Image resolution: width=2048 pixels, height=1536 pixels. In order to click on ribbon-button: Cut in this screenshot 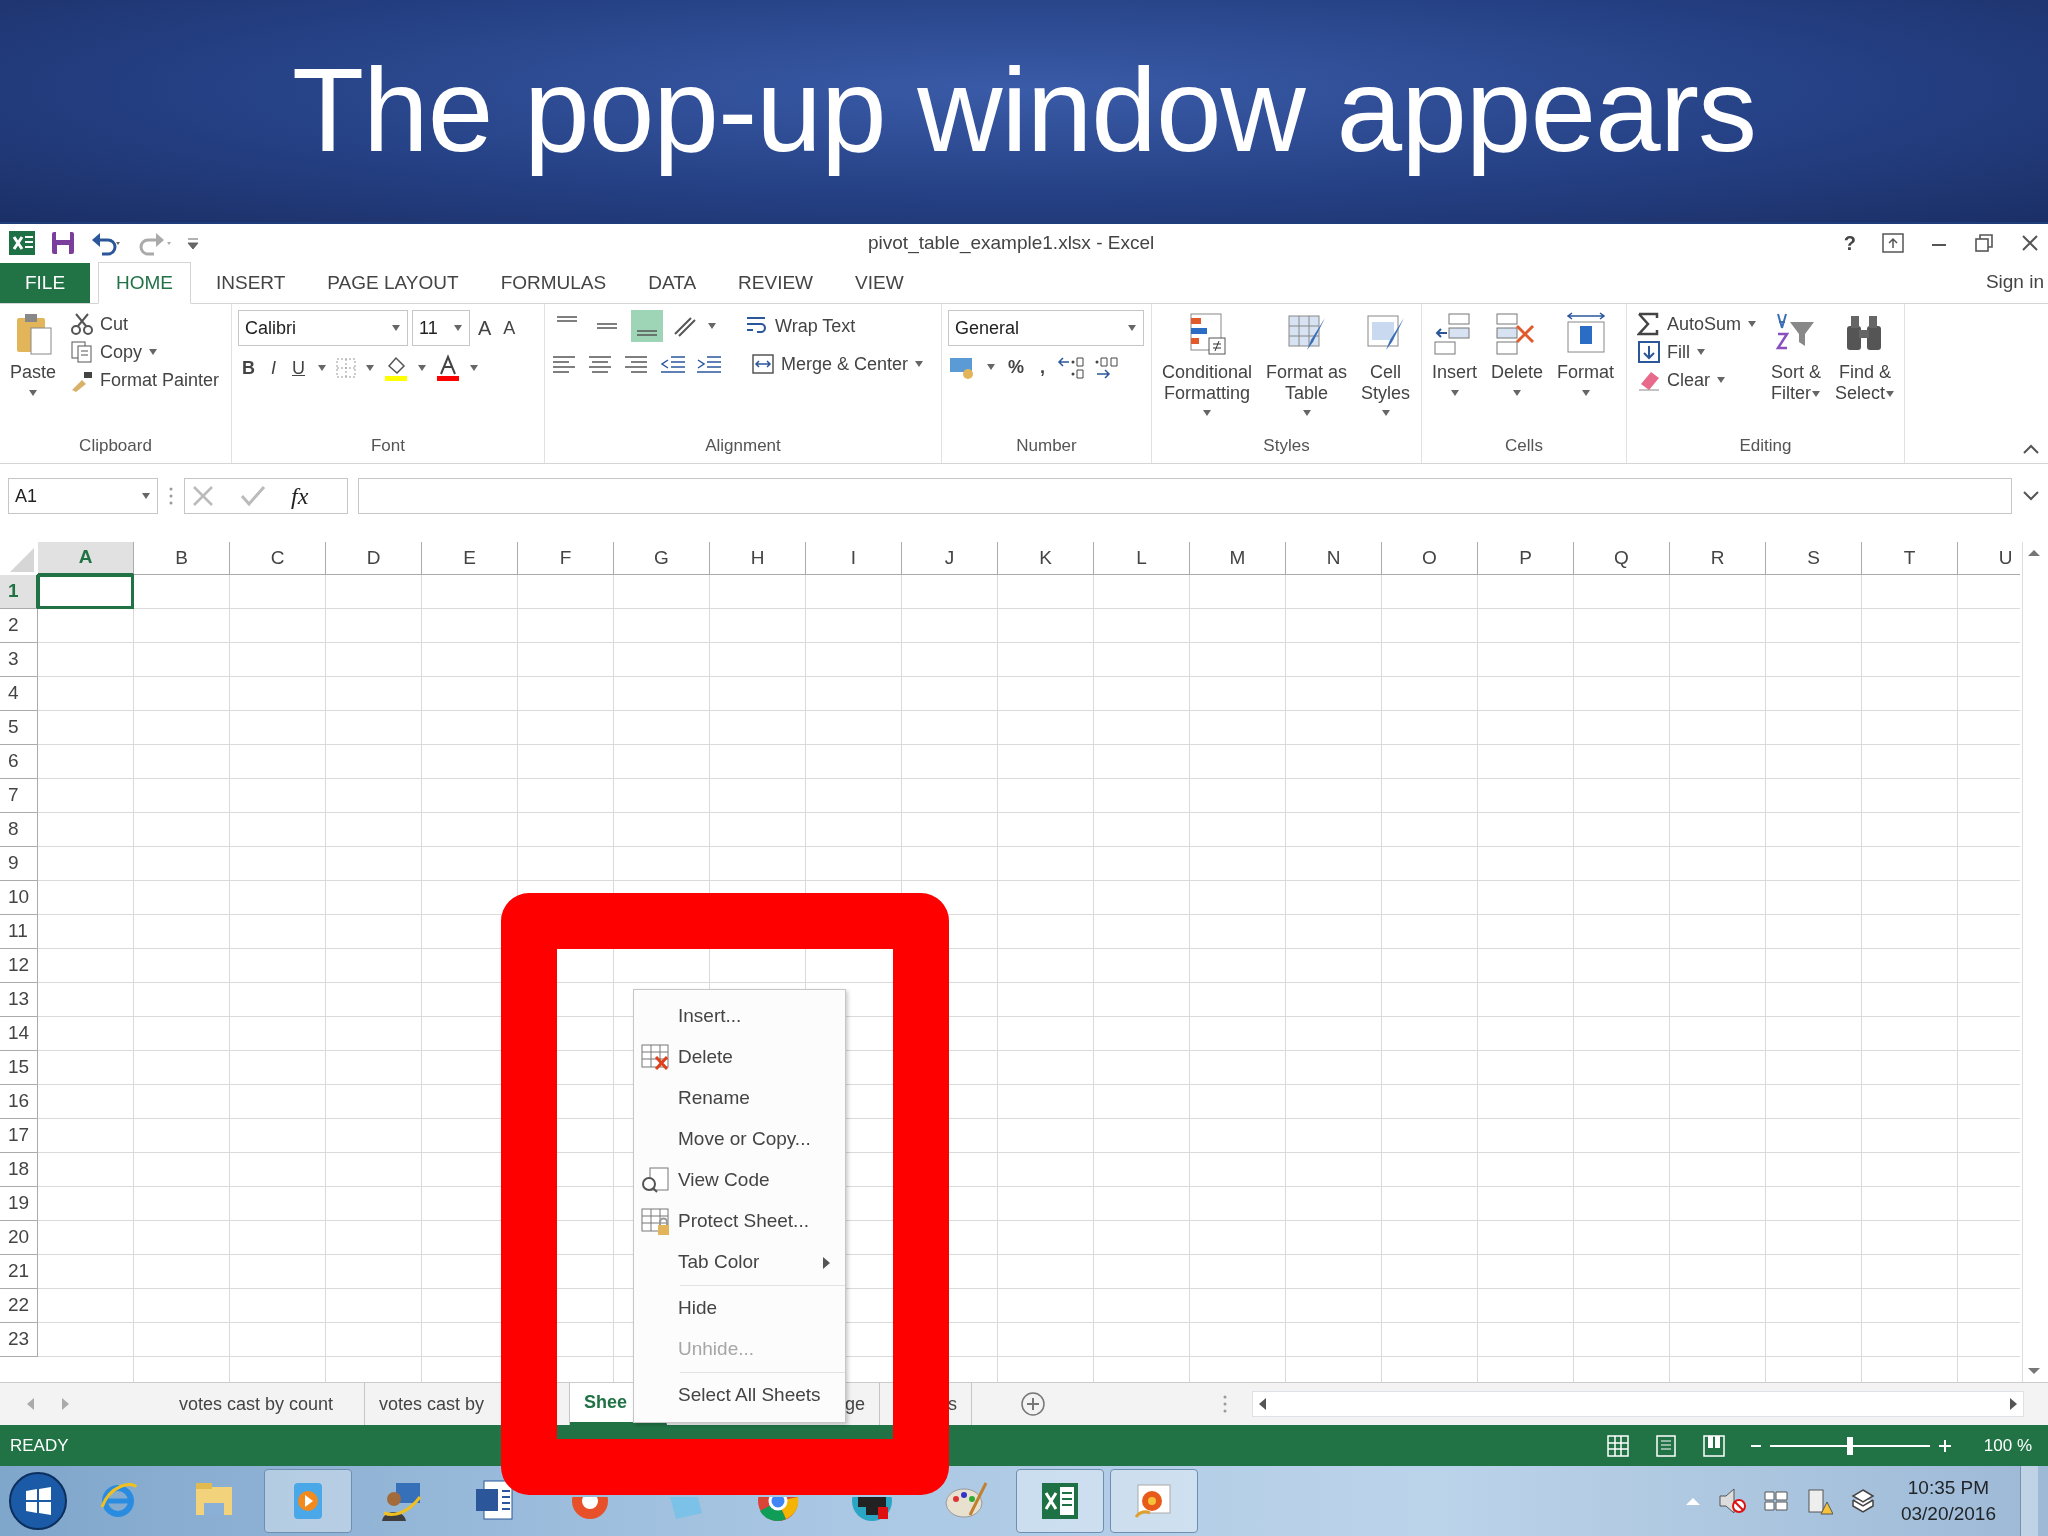, I will do `click(145, 324)`.